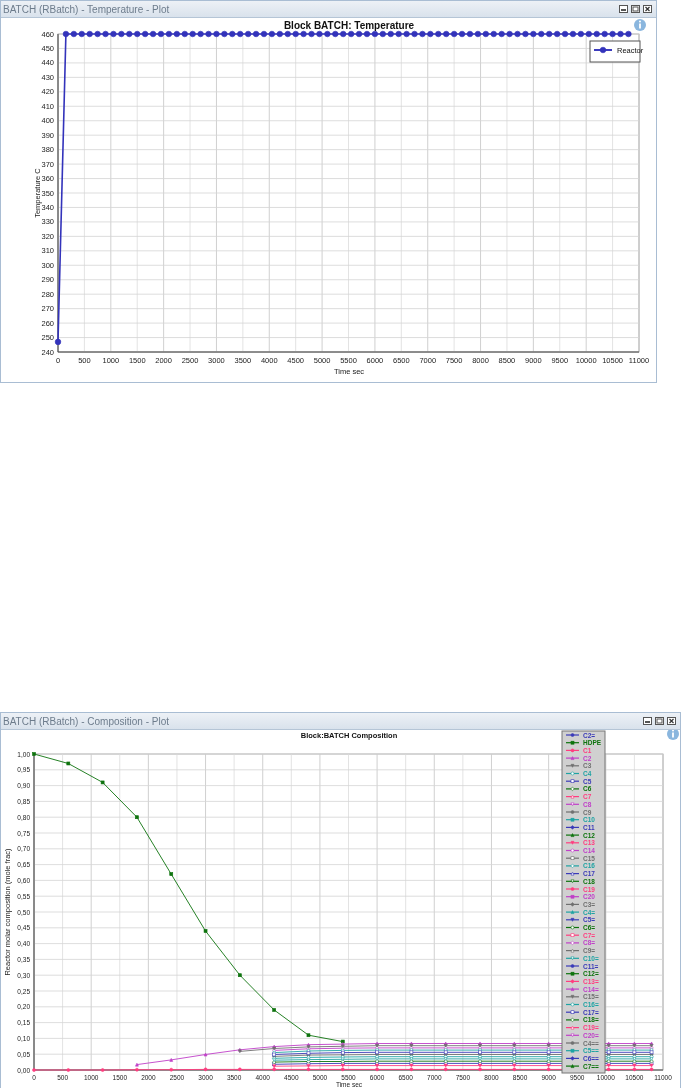 The width and height of the screenshot is (681, 1088). I want to click on window-title: BATCH (RBatch) - Composition - Plot, so click(86, 721).